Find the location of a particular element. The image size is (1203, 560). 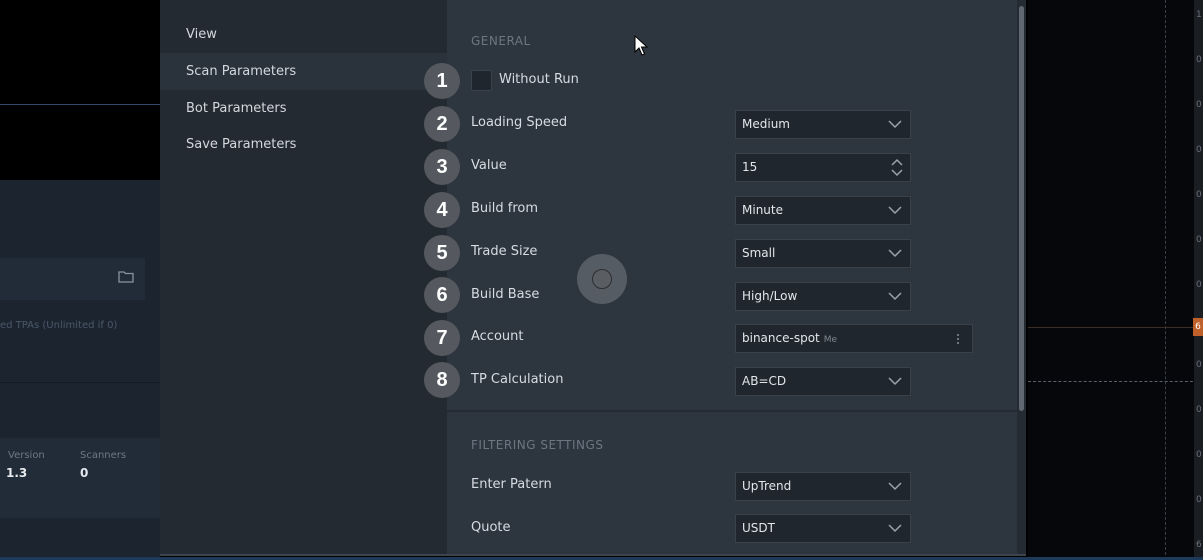

scrollbar-thumb is located at coordinates (1021, 208).